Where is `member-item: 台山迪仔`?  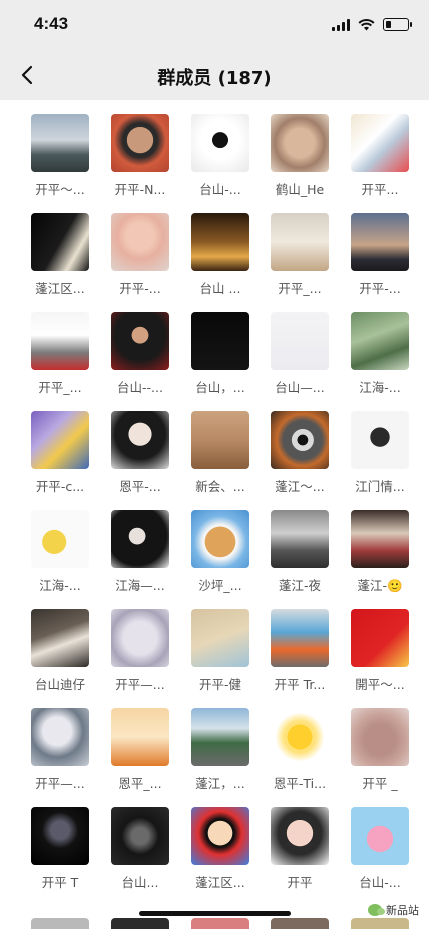 member-item: 台山迪仔 is located at coordinates (60, 651).